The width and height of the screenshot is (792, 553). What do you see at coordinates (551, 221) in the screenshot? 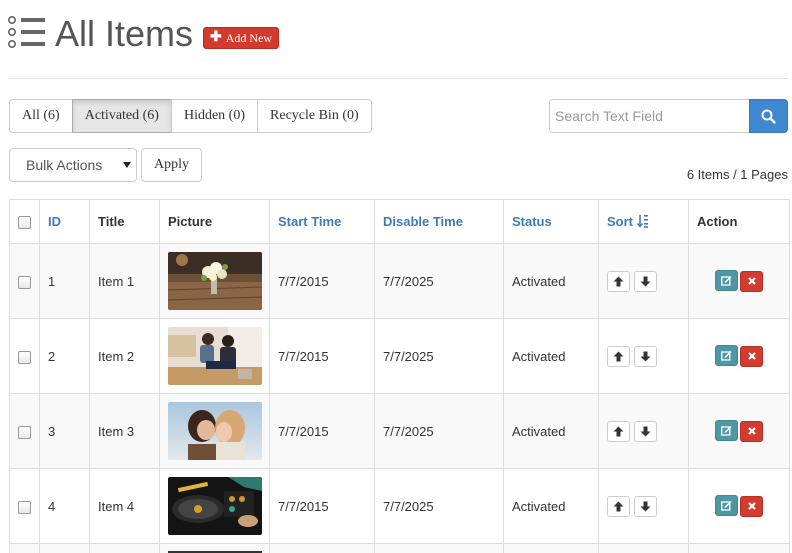
I see `header-status: Status` at bounding box center [551, 221].